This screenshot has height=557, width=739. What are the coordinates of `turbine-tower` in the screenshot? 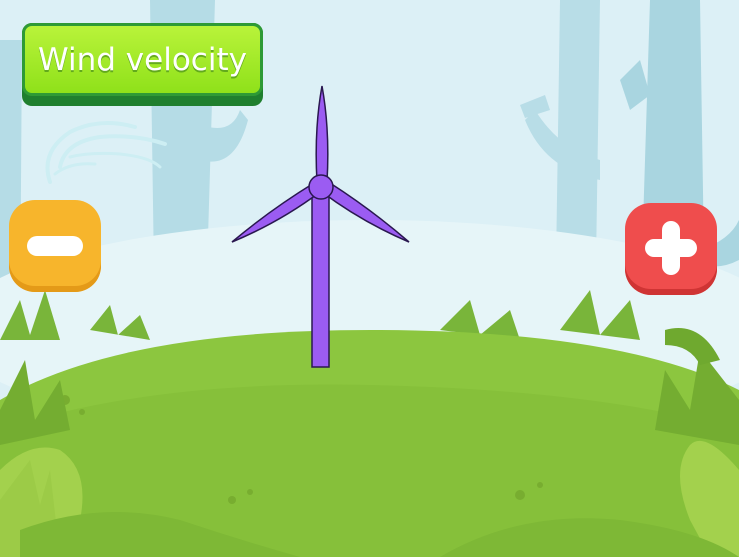 It's located at (320, 279).